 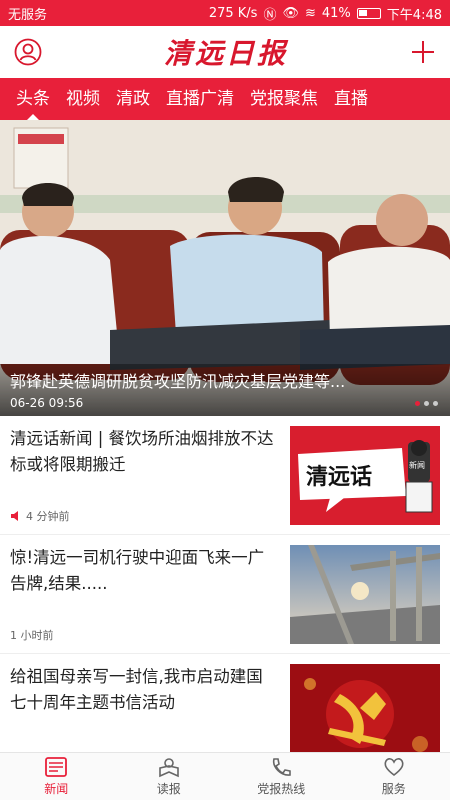 I want to click on carousel-dots, so click(x=426, y=403).